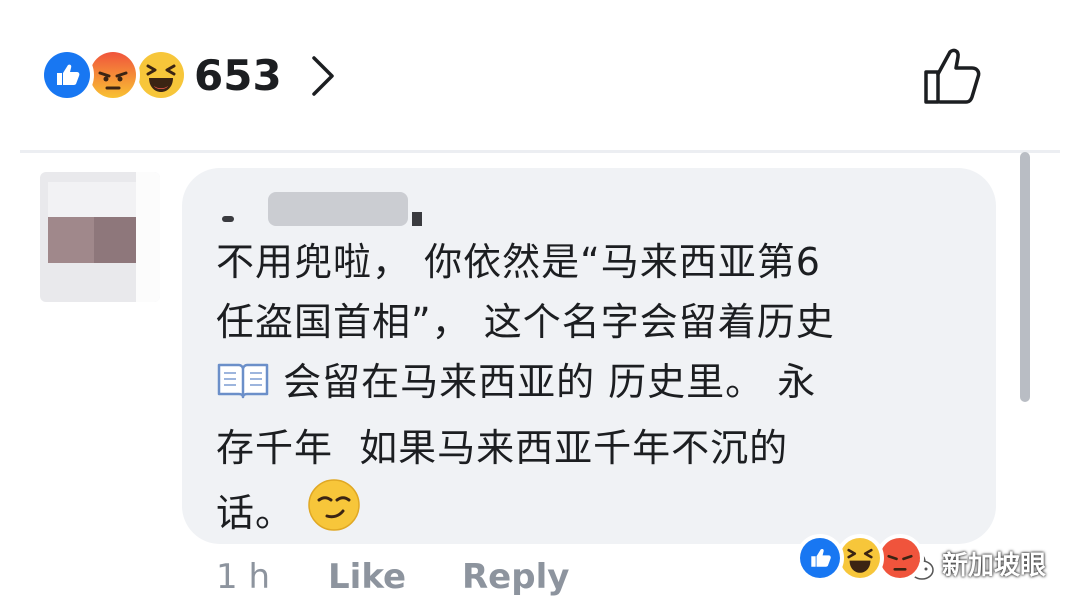 This screenshot has height=614, width=1080. What do you see at coordinates (243, 388) in the screenshot?
I see `open-book-icon` at bounding box center [243, 388].